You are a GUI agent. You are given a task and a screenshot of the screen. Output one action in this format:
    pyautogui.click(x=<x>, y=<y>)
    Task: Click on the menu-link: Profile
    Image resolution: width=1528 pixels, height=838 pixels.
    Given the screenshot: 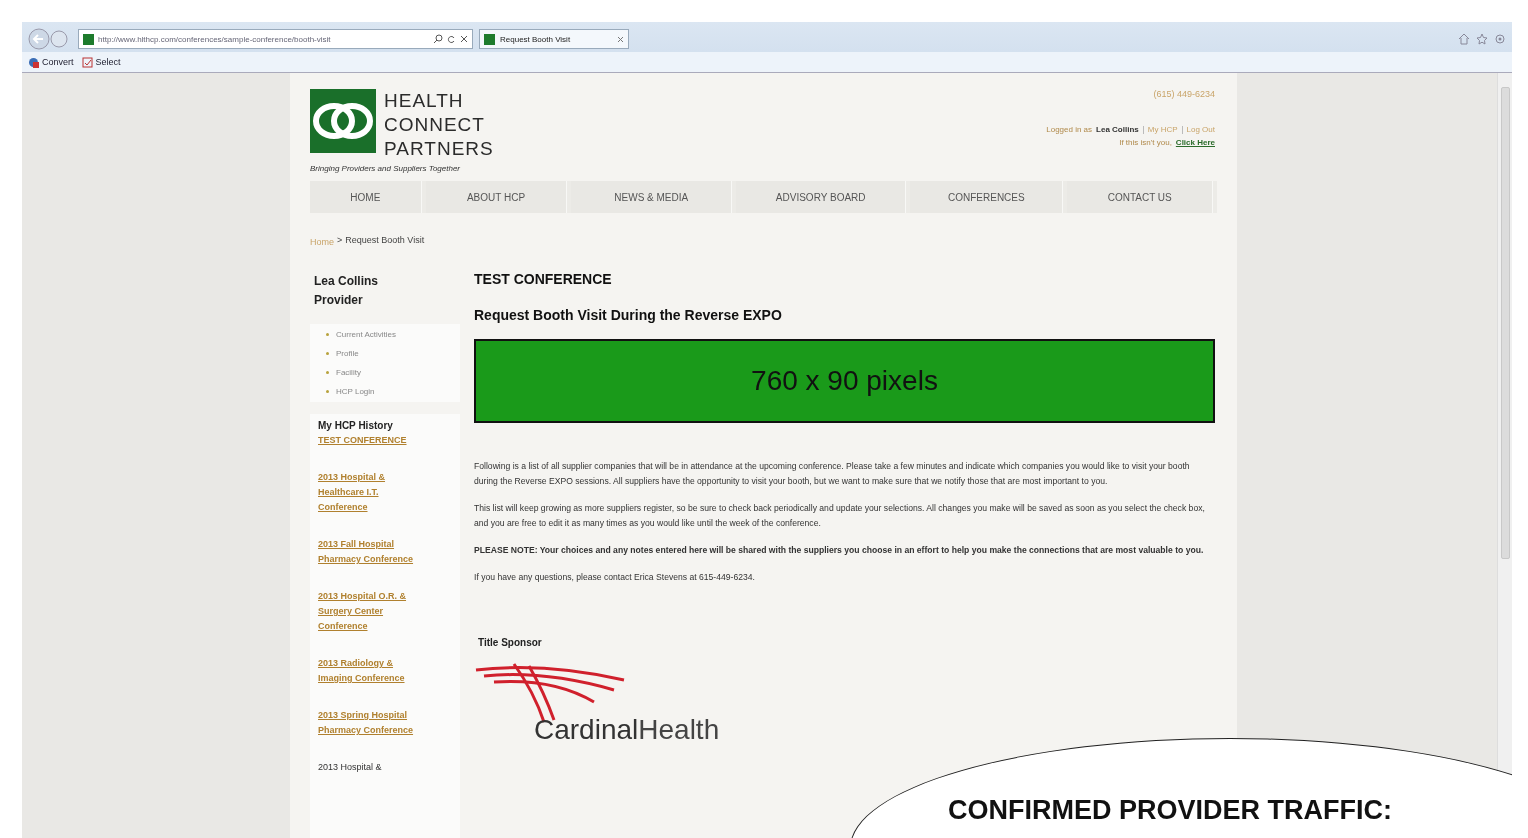 What is the action you would take?
    pyautogui.click(x=347, y=353)
    